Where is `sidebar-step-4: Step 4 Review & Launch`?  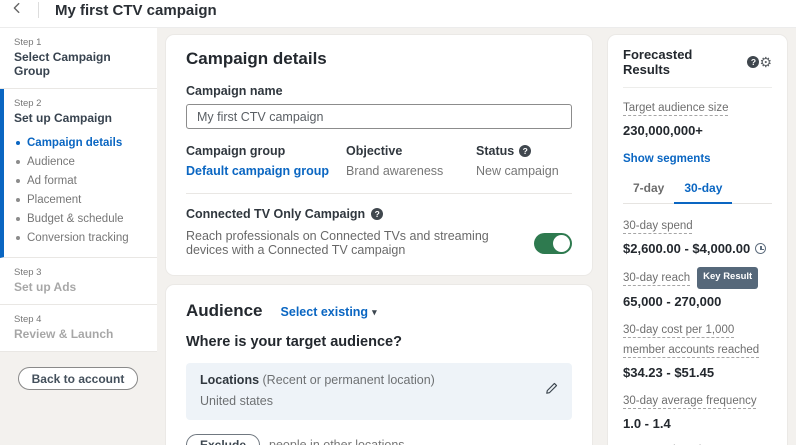 sidebar-step-4: Step 4 Review & Launch is located at coordinates (78, 328).